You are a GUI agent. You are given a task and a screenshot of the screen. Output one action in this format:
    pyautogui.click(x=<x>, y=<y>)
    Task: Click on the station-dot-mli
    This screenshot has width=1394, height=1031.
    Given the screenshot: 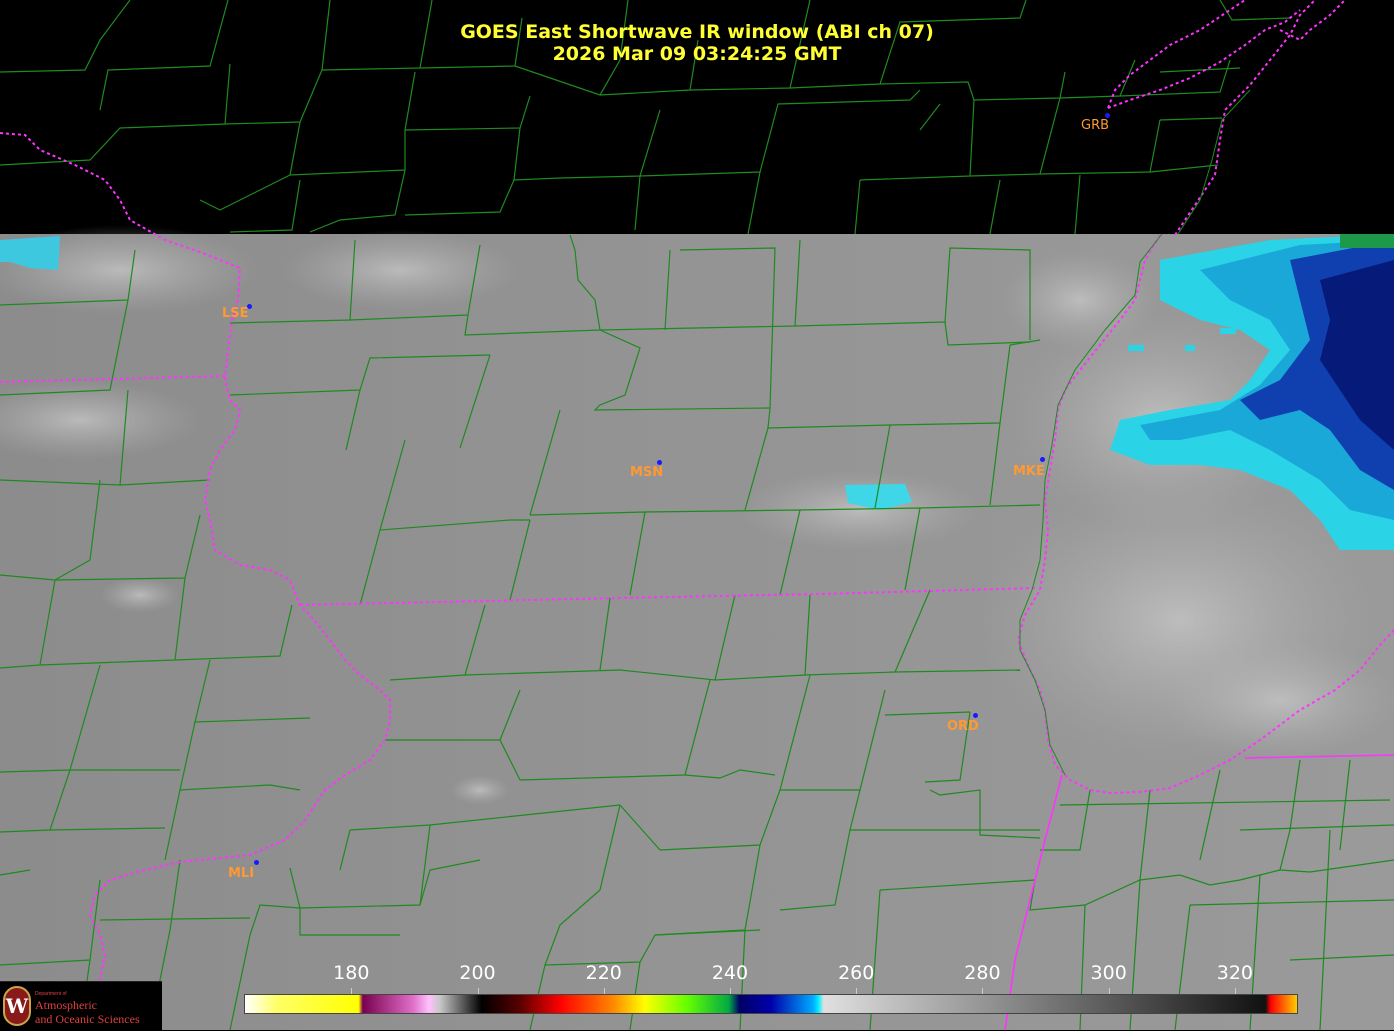 What is the action you would take?
    pyautogui.click(x=256, y=862)
    